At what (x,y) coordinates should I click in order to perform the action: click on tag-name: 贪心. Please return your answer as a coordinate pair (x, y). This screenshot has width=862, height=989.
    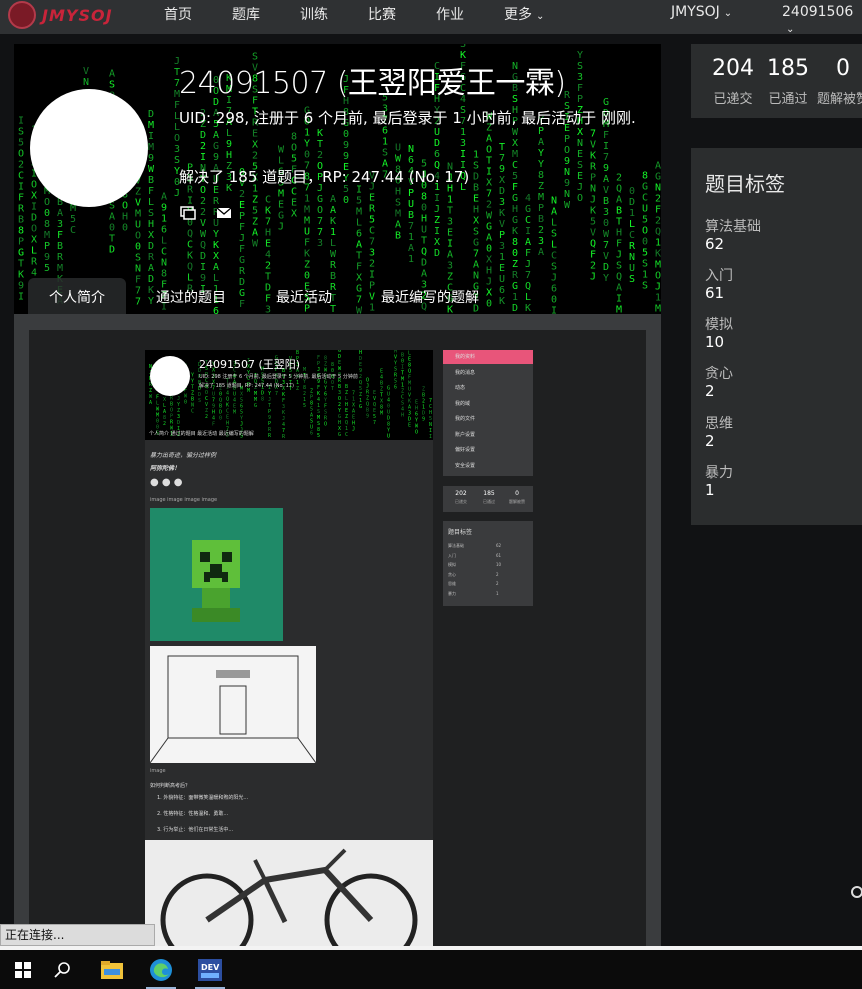
    Looking at the image, I should click on (719, 373).